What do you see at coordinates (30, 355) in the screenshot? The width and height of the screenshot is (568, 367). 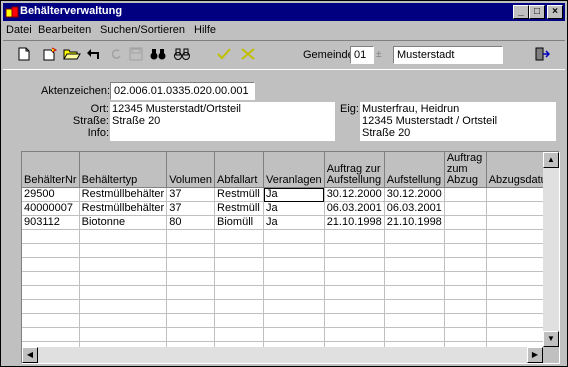 I see `scroll-left-icon: ◀` at bounding box center [30, 355].